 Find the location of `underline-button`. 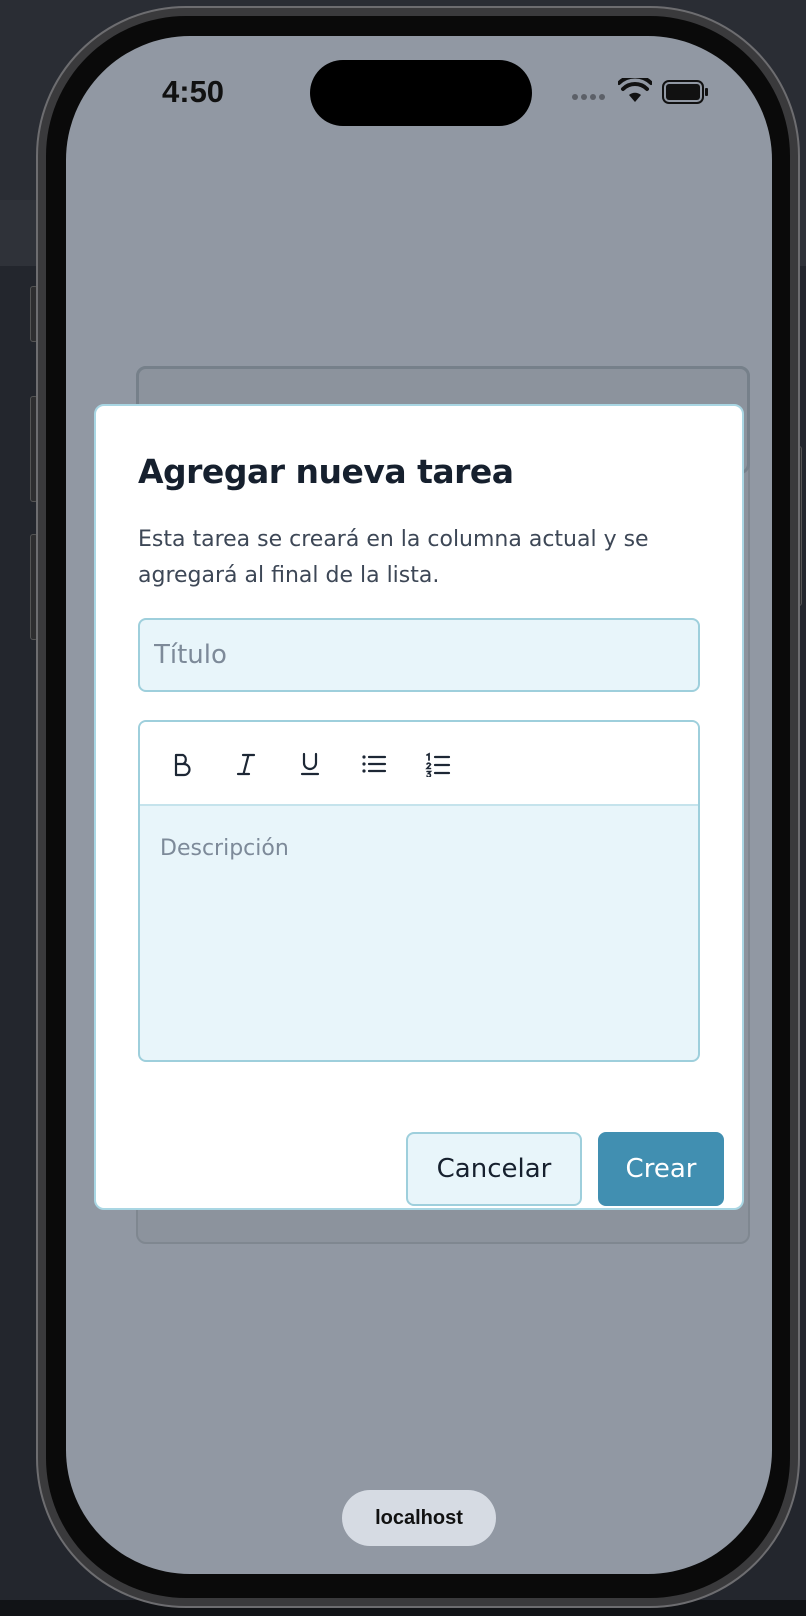

underline-button is located at coordinates (310, 764).